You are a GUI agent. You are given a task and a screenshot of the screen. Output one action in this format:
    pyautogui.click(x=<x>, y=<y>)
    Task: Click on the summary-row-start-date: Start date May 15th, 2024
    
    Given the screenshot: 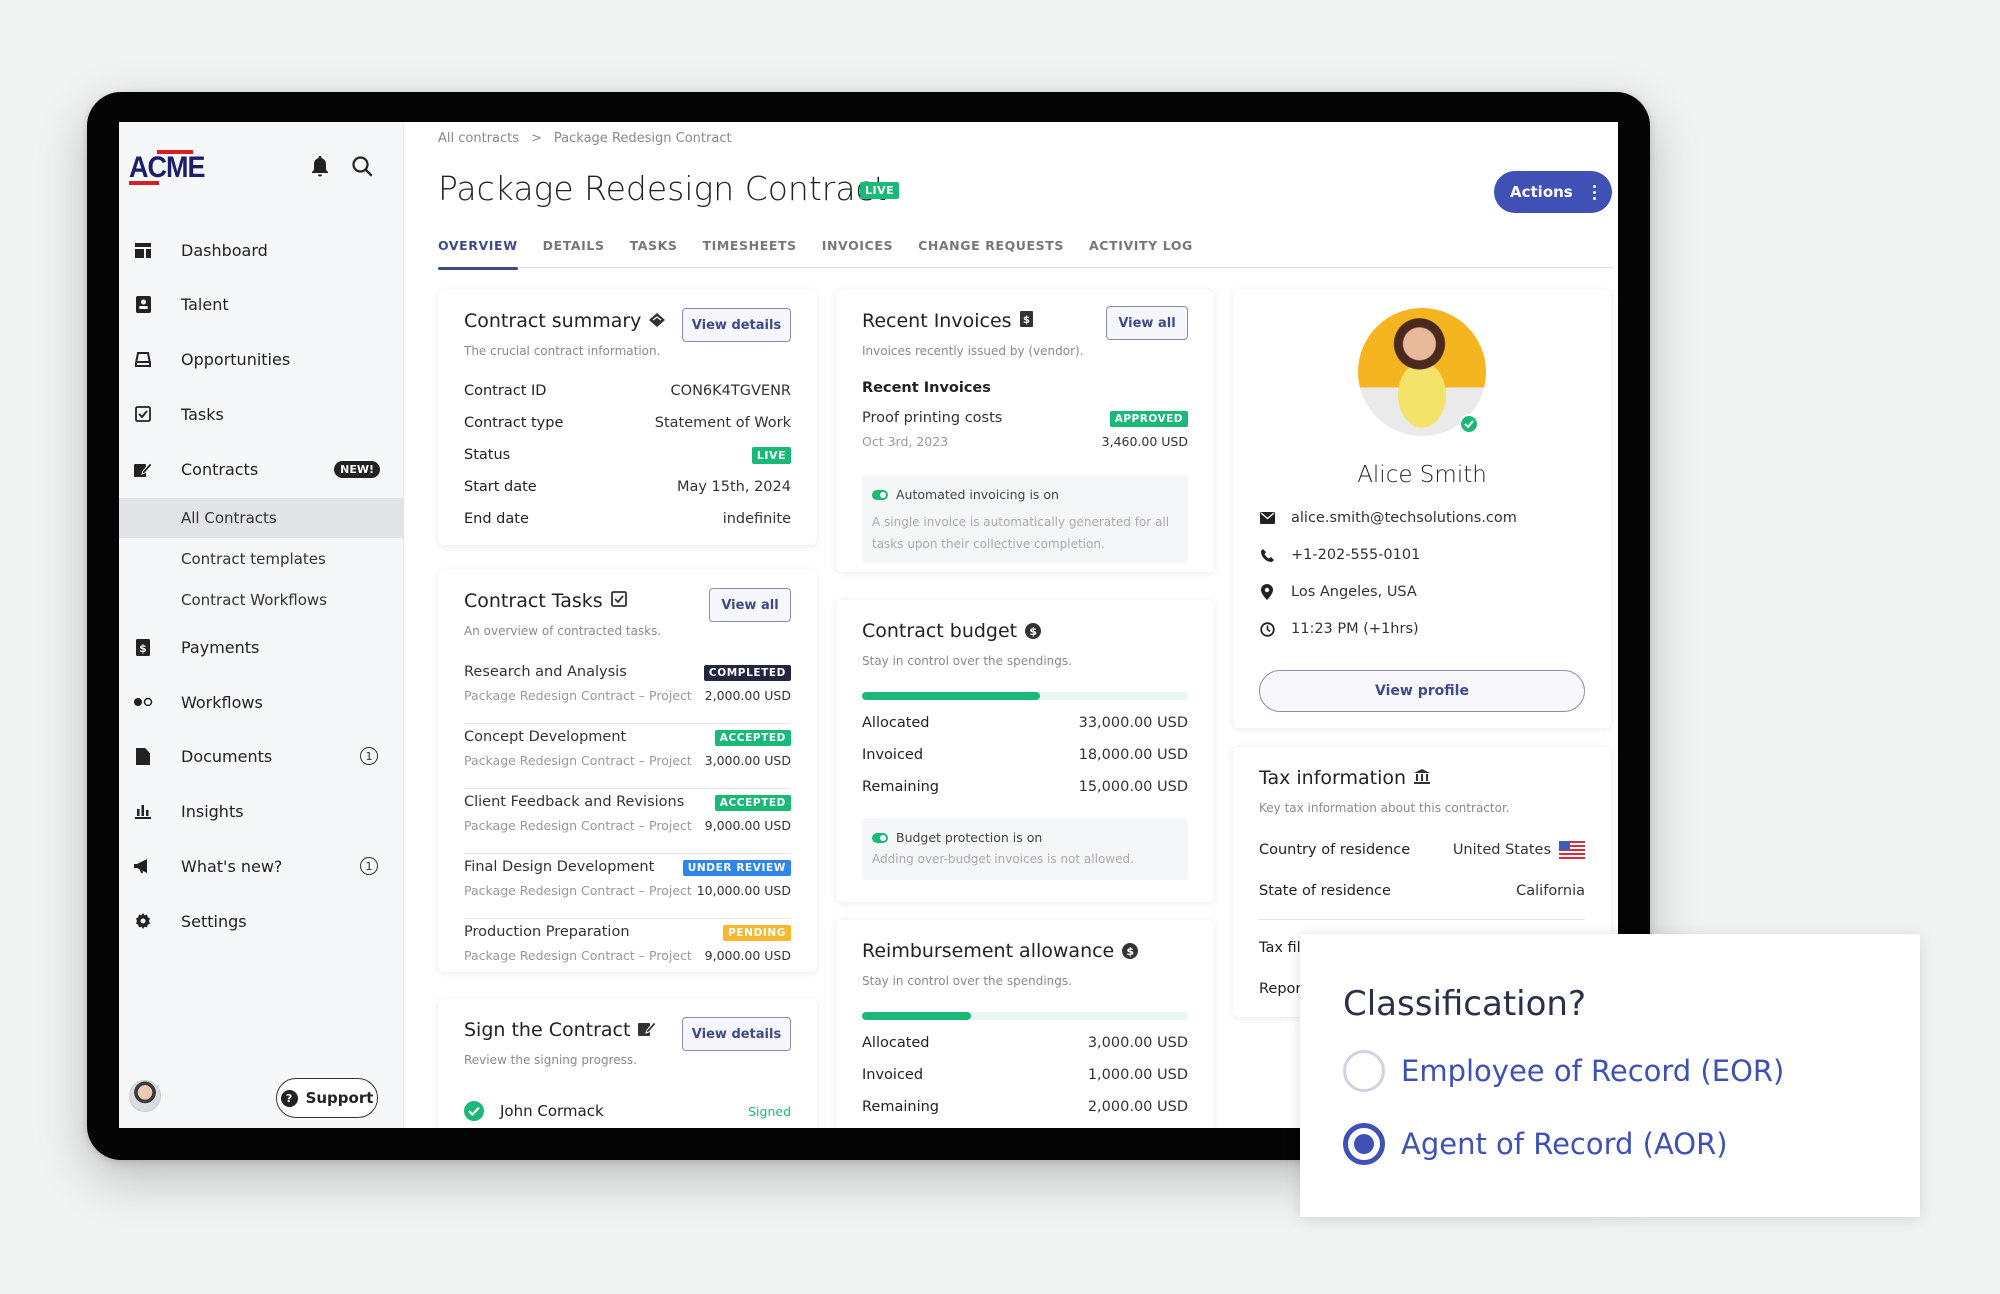 What is the action you would take?
    pyautogui.click(x=627, y=487)
    